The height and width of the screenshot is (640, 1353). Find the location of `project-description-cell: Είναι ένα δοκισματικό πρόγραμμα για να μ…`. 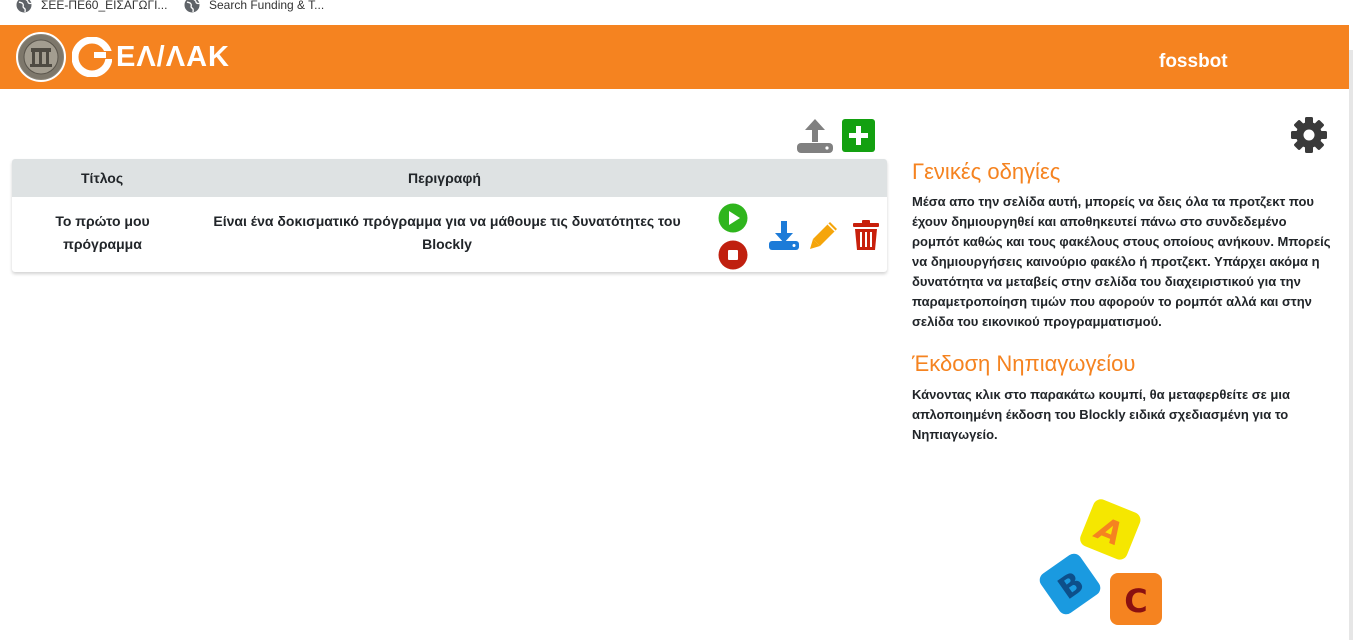

project-description-cell: Είναι ένα δοκισματικό πρόγραμμα για να μ… is located at coordinates (447, 233).